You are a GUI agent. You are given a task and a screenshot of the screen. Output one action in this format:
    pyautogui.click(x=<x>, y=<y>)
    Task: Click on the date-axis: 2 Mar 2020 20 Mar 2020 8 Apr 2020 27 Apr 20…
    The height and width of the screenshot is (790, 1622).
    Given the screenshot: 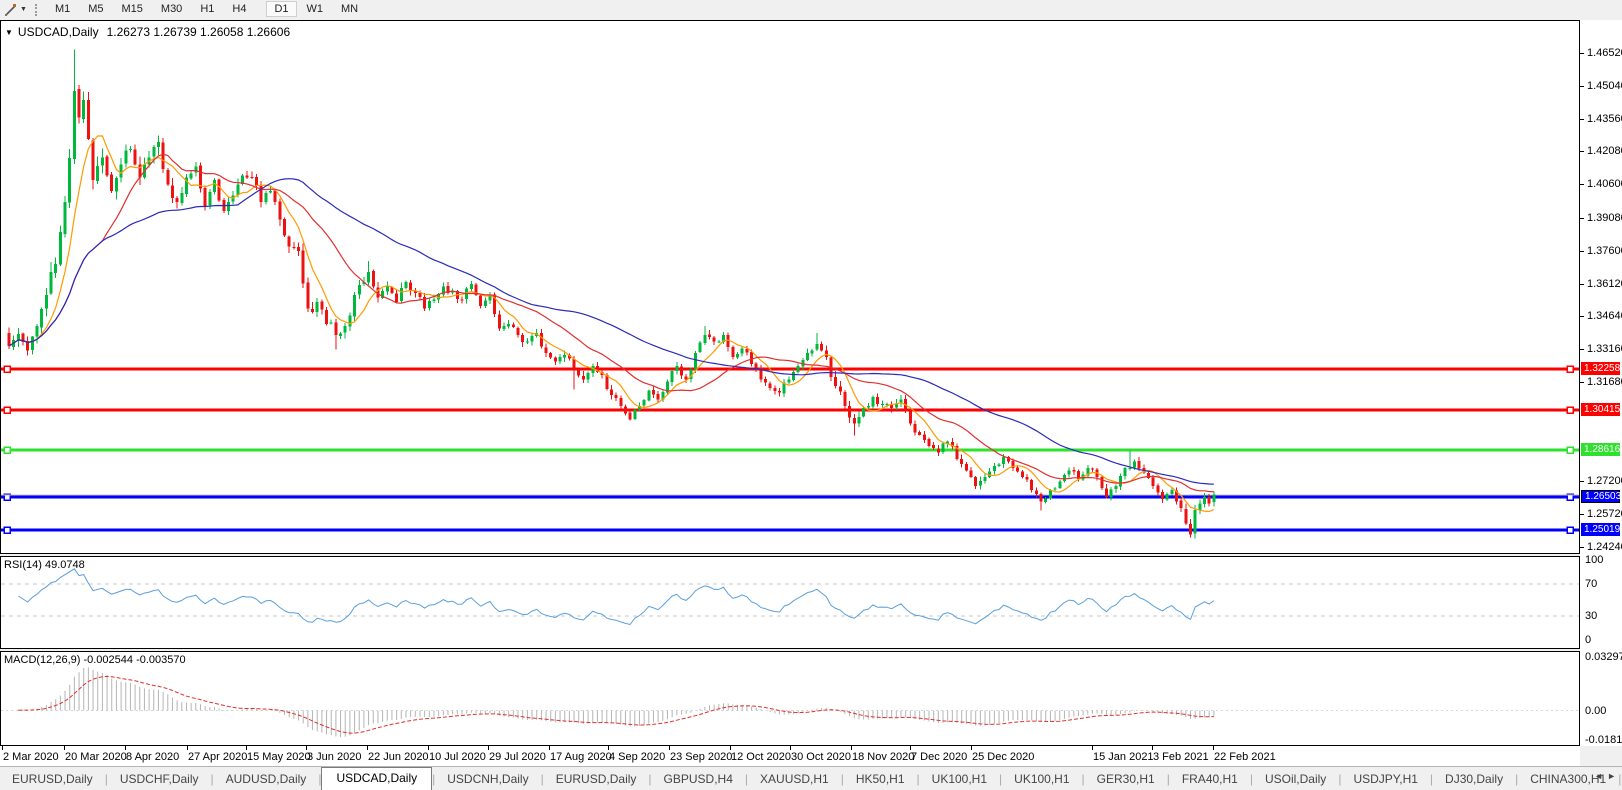 What is the action you would take?
    pyautogui.click(x=790, y=756)
    